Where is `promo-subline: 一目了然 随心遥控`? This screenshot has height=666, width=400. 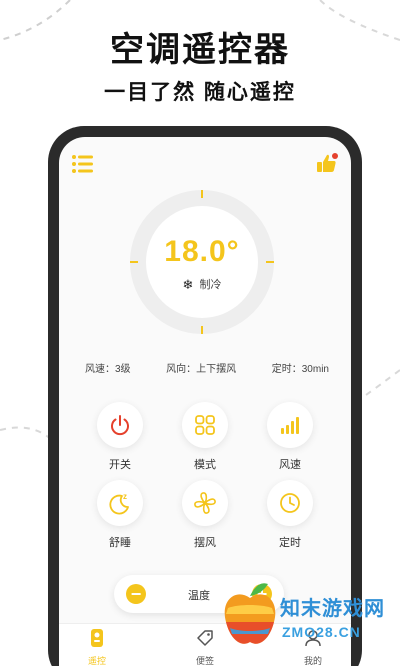
promo-subline: 一目了然 随心遥控 is located at coordinates (200, 92).